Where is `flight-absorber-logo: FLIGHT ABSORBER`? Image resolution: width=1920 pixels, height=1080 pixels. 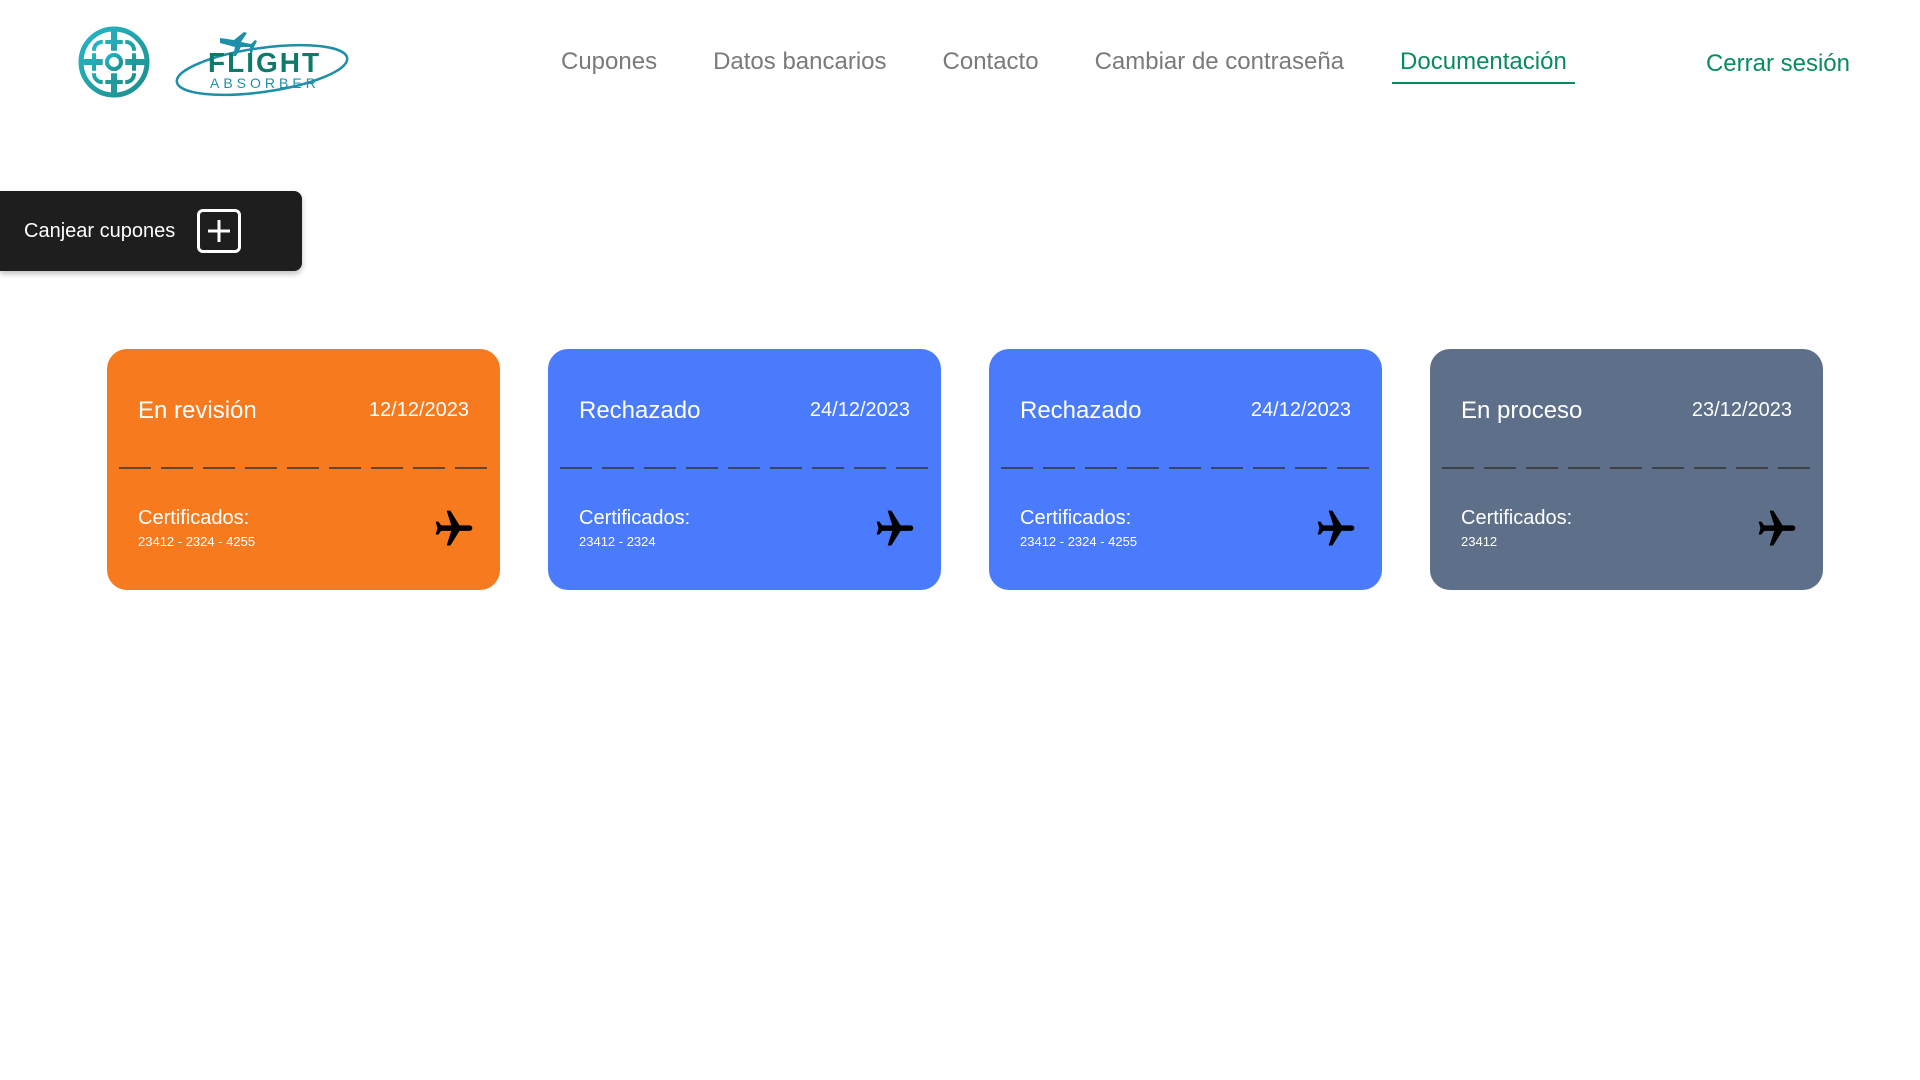
flight-absorber-logo: FLIGHT ABSORBER is located at coordinates (224, 62).